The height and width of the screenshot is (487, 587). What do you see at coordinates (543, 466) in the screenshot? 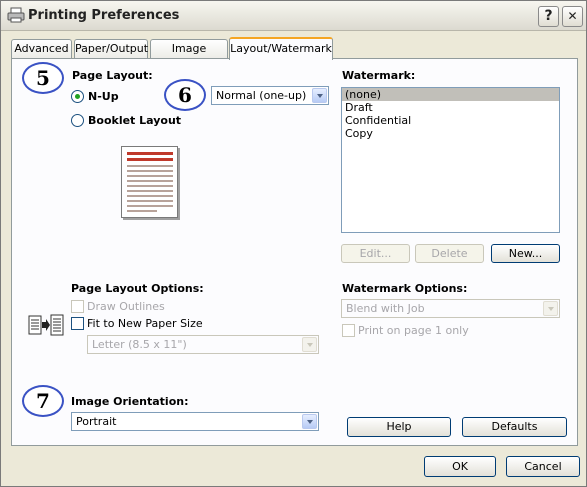
I see `cancel-button: Cancel` at bounding box center [543, 466].